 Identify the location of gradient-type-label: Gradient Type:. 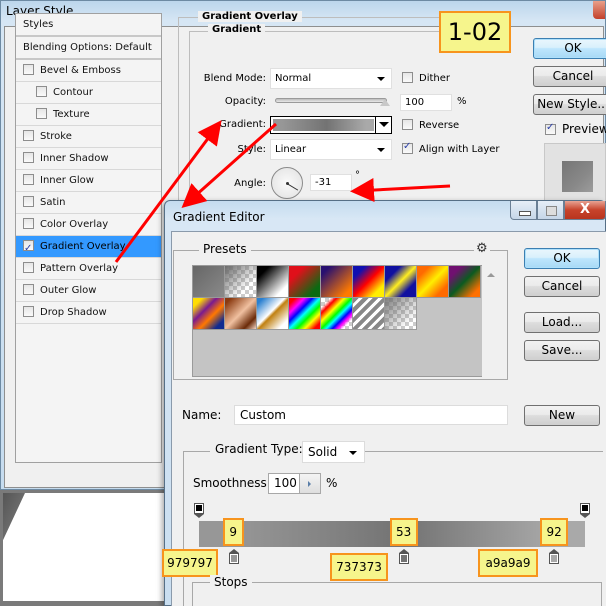
(259, 449).